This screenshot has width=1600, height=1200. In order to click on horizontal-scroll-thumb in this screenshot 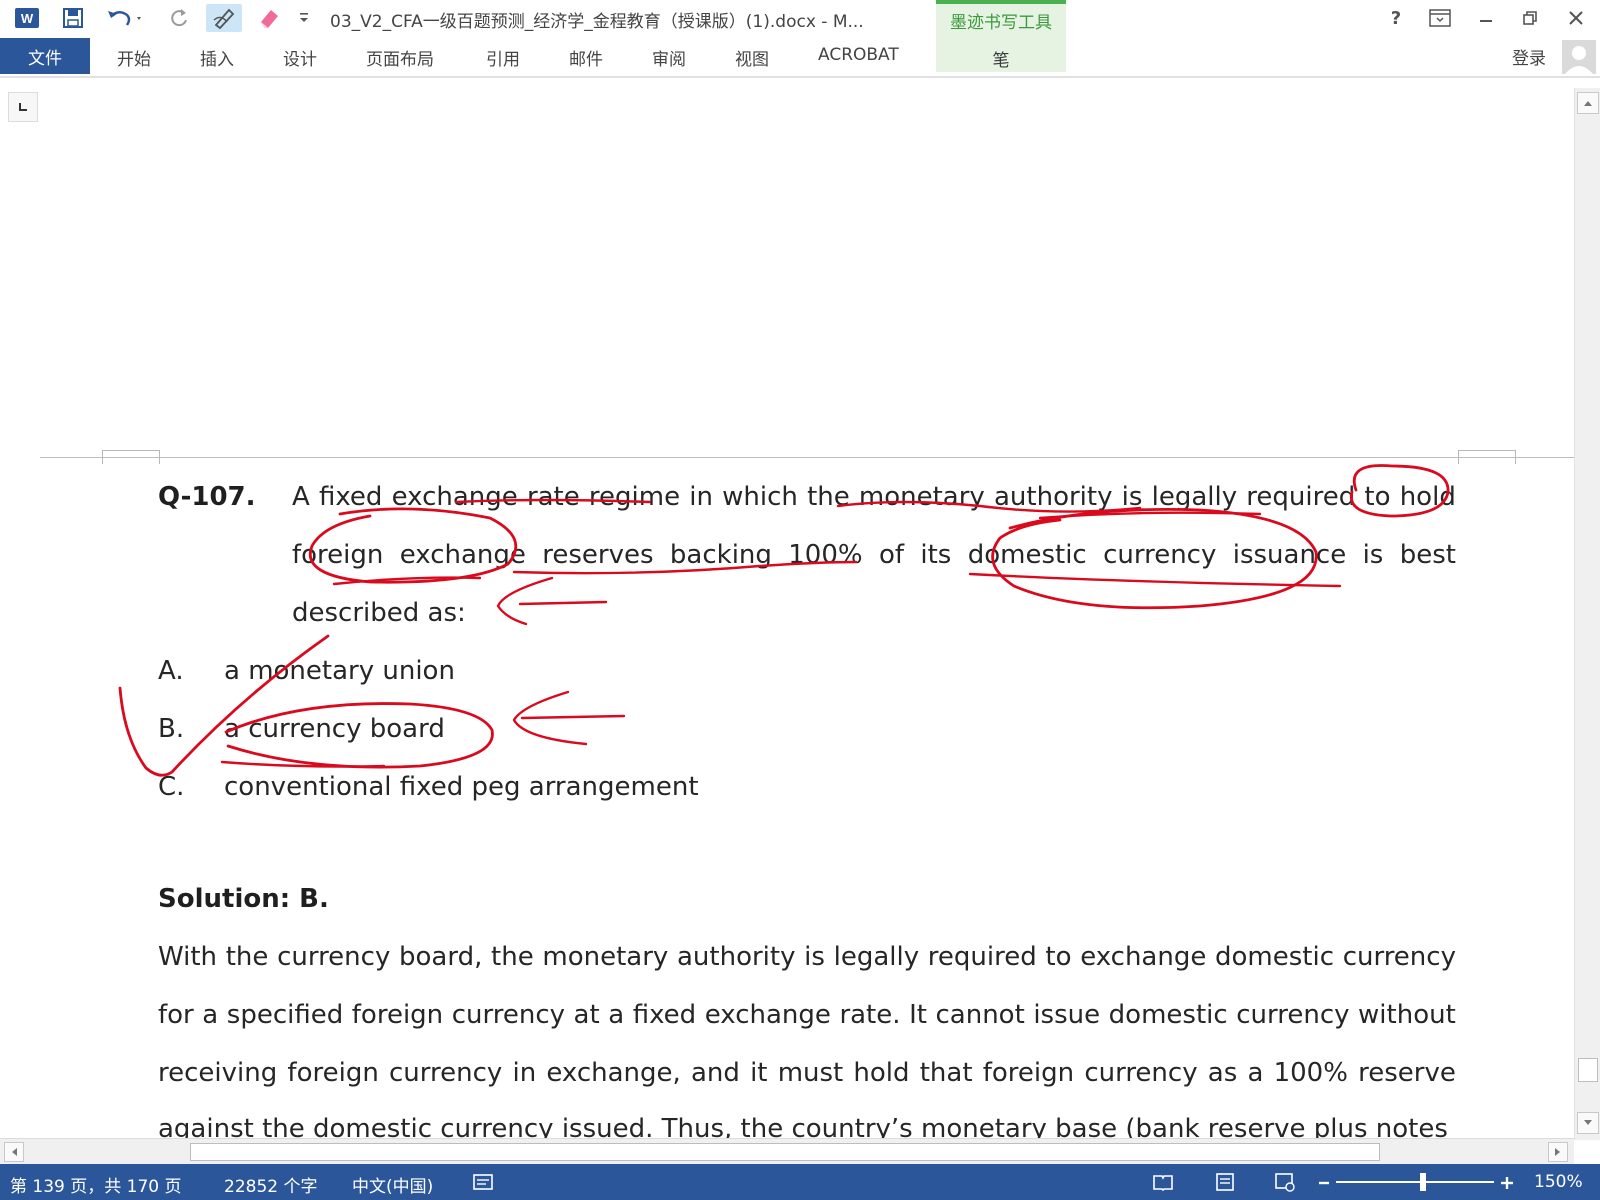, I will do `click(785, 1152)`.